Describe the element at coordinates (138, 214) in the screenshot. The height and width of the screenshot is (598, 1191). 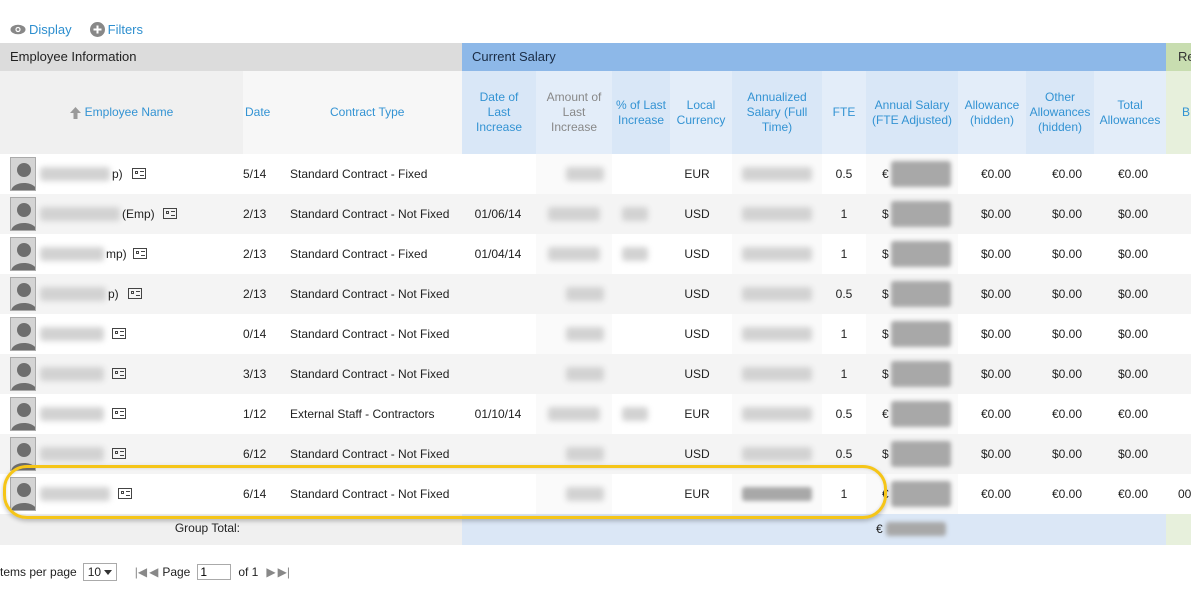
I see `employee-name-suffix: (Emp)` at that location.